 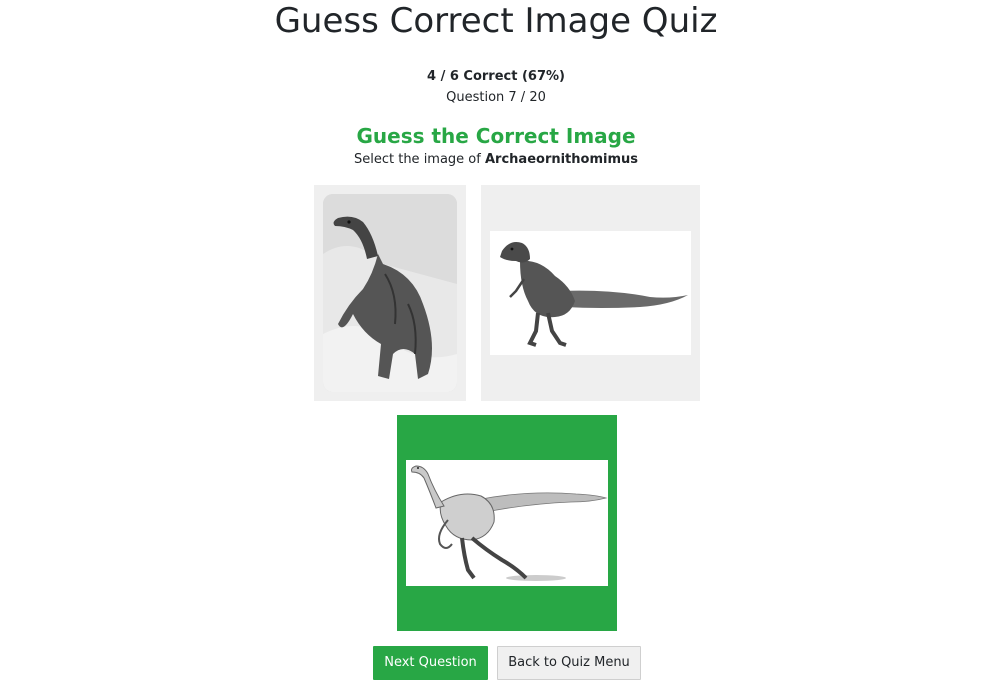 I want to click on prompt-prefix: Select the image of, so click(x=419, y=159).